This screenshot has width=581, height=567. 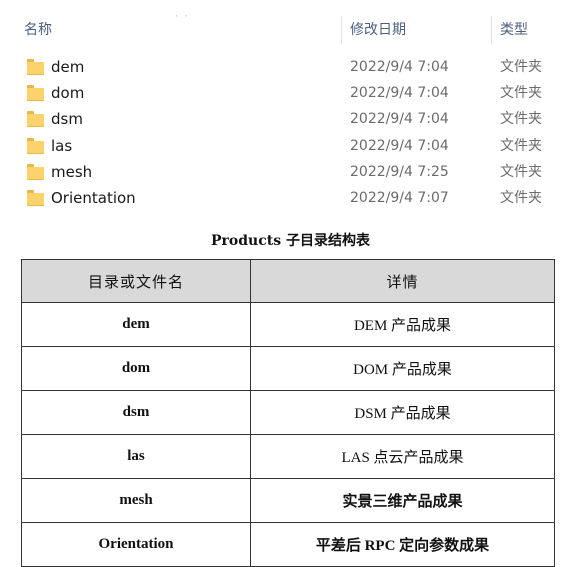 I want to click on file-row-dem: dem 2022/9/4 7:04 文件夹, so click(x=290, y=67).